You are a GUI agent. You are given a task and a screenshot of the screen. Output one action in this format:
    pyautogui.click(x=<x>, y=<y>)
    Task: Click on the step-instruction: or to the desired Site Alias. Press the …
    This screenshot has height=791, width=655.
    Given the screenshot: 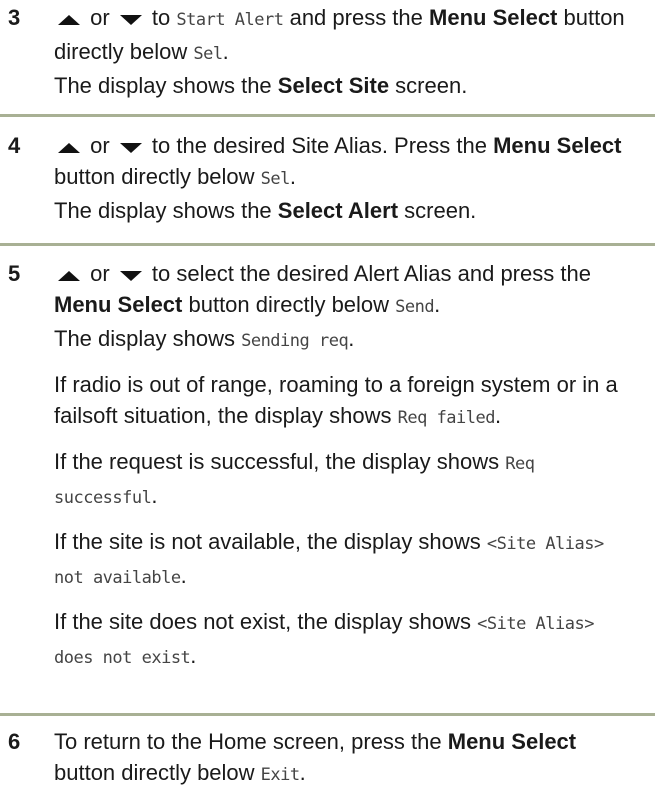 What is the action you would take?
    pyautogui.click(x=338, y=161)
    